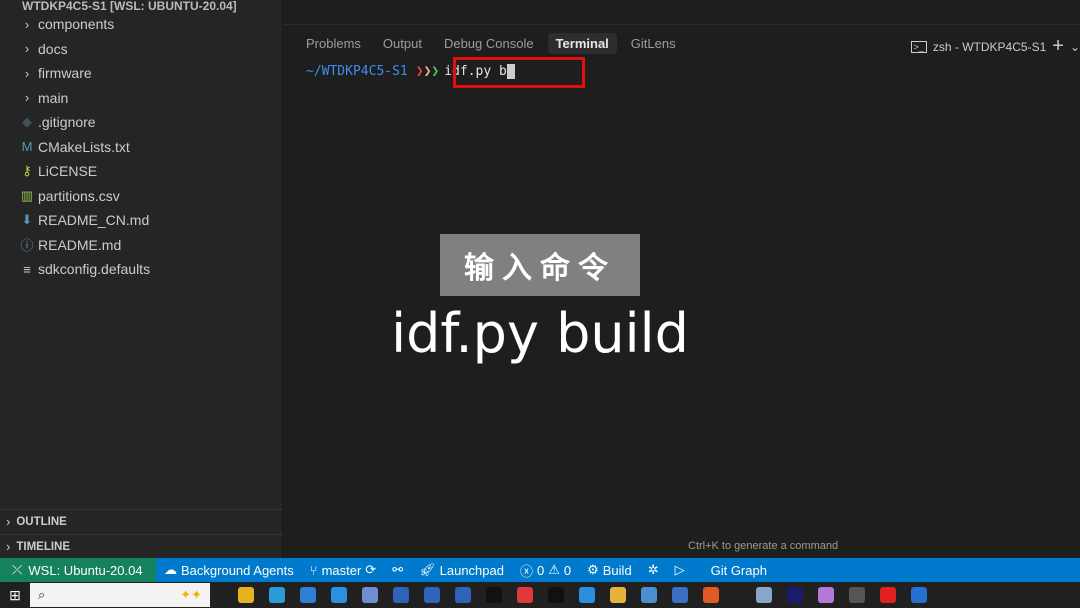  Describe the element at coordinates (141, 73) in the screenshot. I see `tree-item: › firmware` at that location.